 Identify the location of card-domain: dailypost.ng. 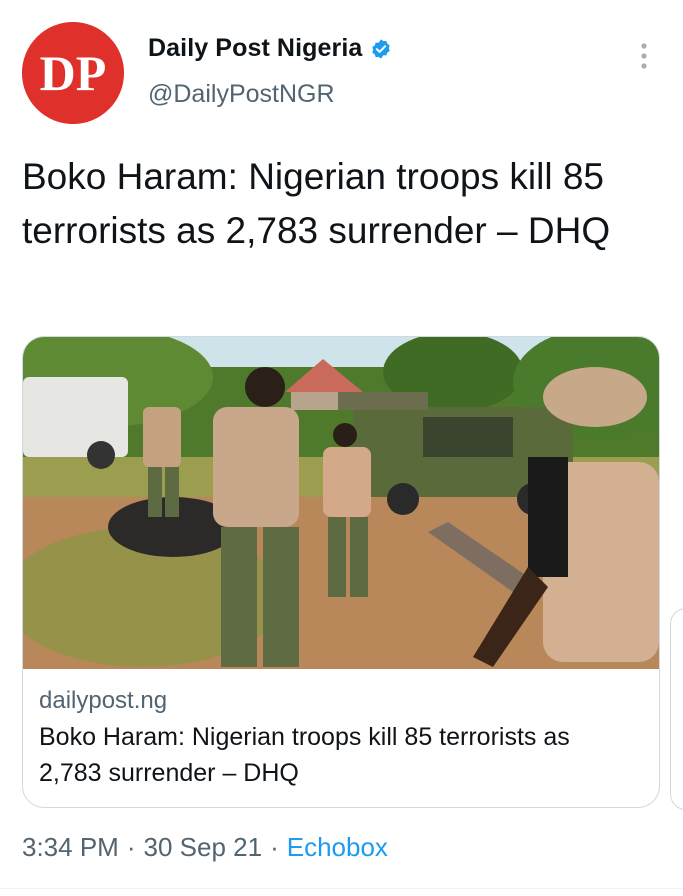
(103, 700).